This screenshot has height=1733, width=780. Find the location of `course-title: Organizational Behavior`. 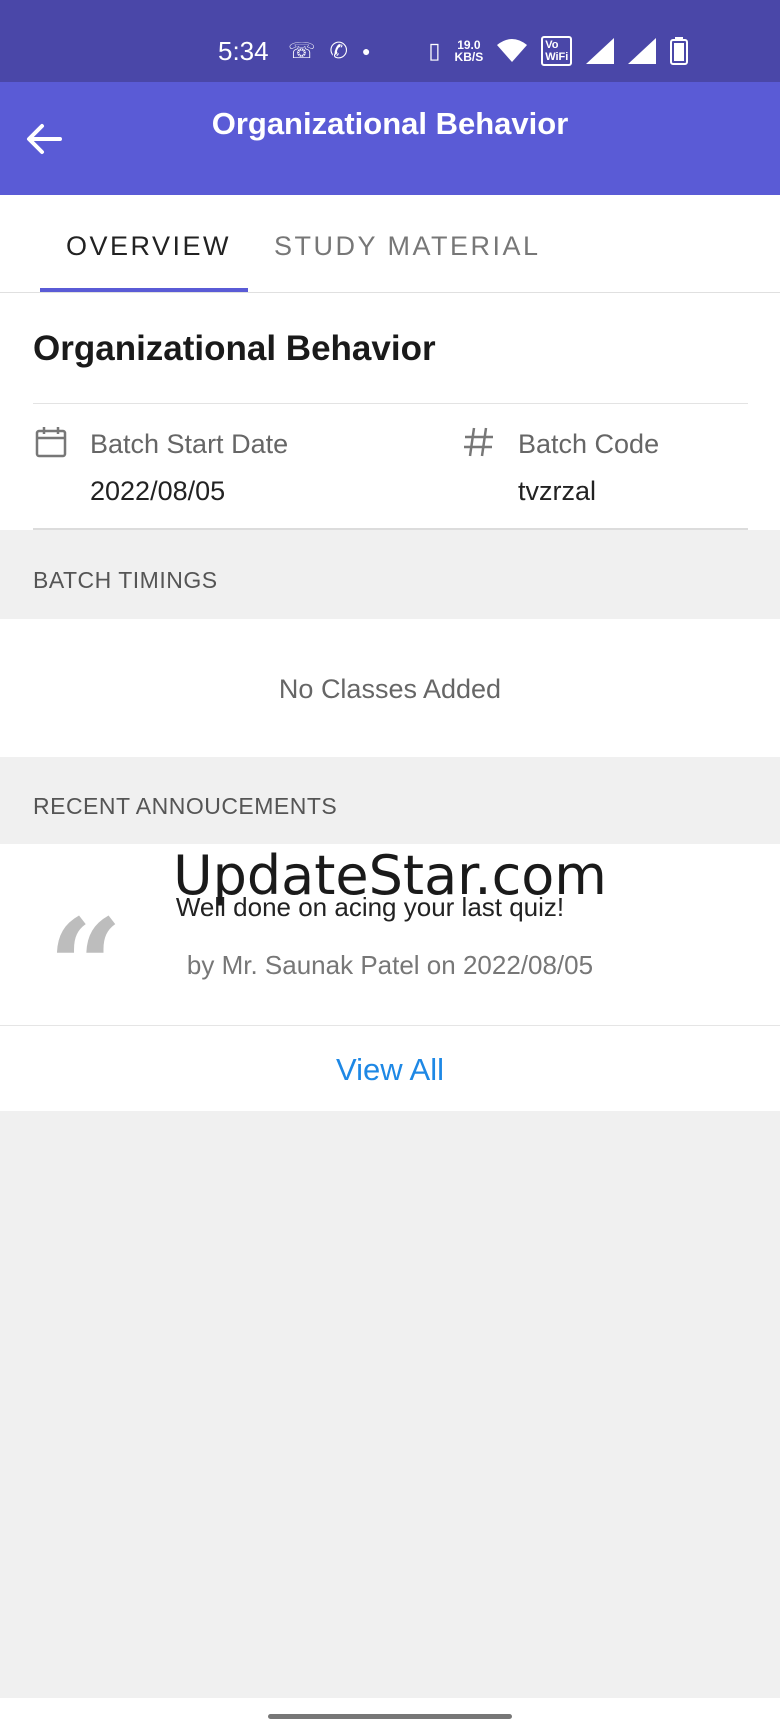

course-title: Organizational Behavior is located at coordinates (234, 348).